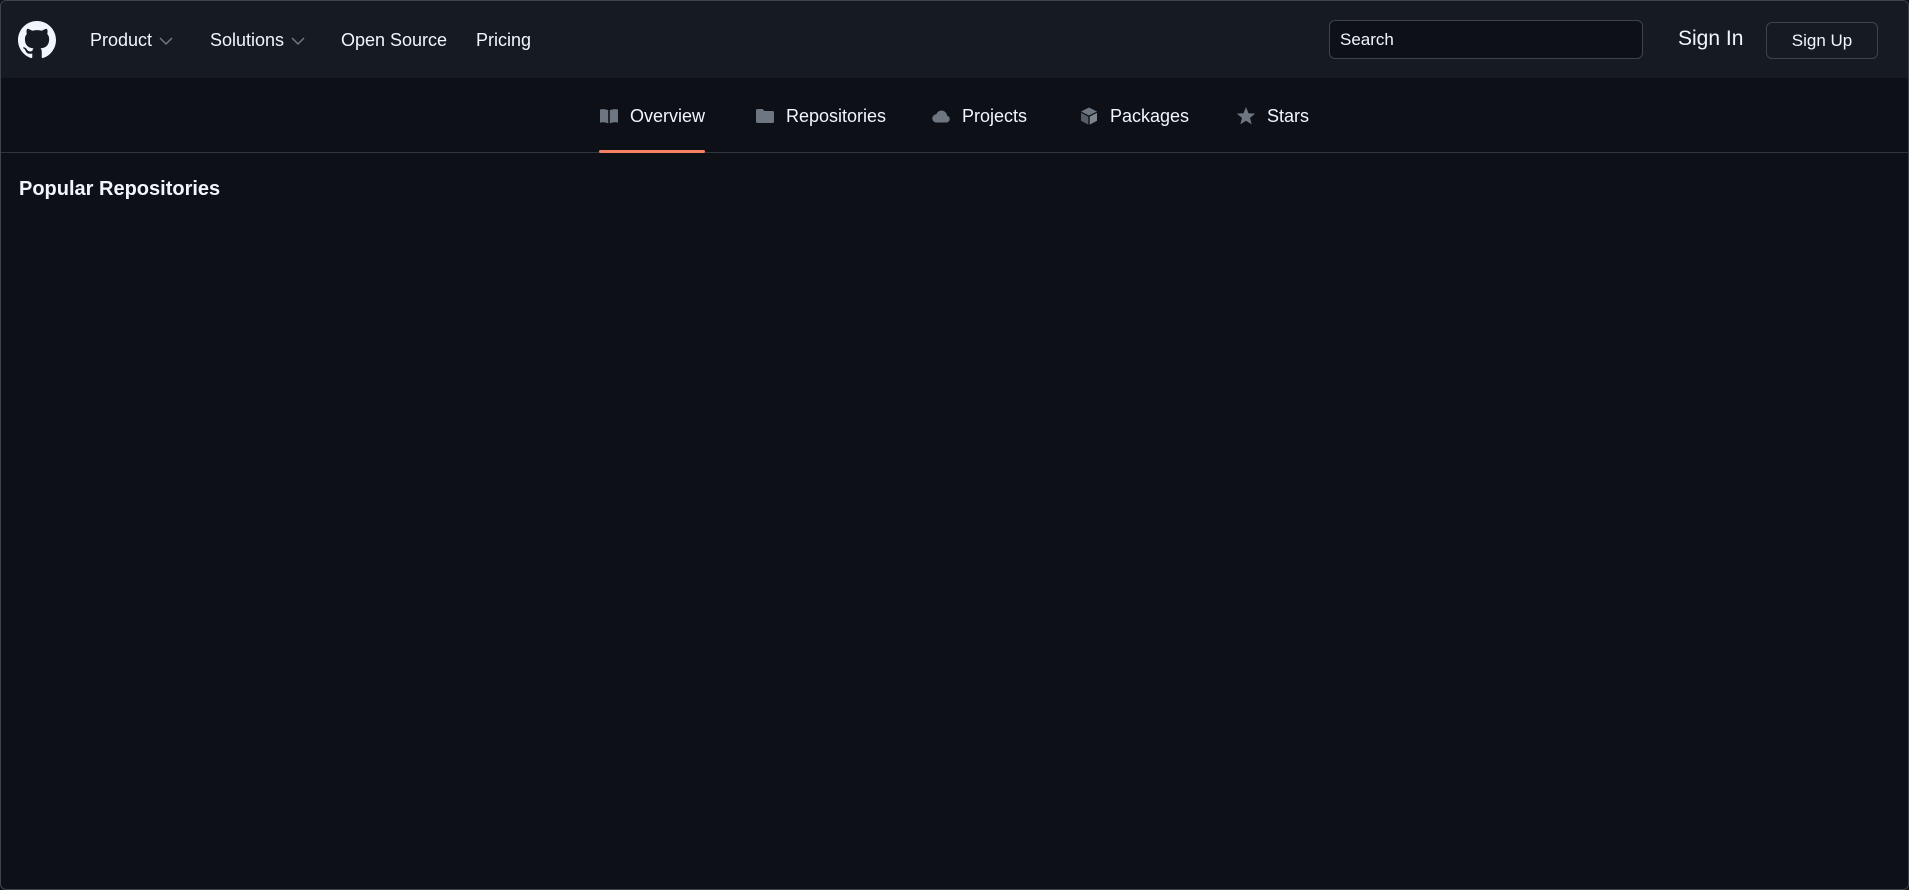 This screenshot has height=890, width=1909. I want to click on nav-open-source: Open Source, so click(394, 40).